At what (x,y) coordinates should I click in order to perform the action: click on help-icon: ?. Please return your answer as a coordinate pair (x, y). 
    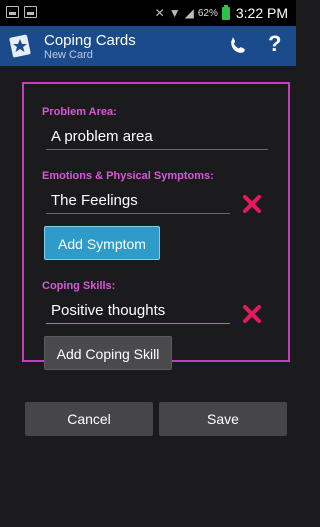
    Looking at the image, I should click on (274, 44).